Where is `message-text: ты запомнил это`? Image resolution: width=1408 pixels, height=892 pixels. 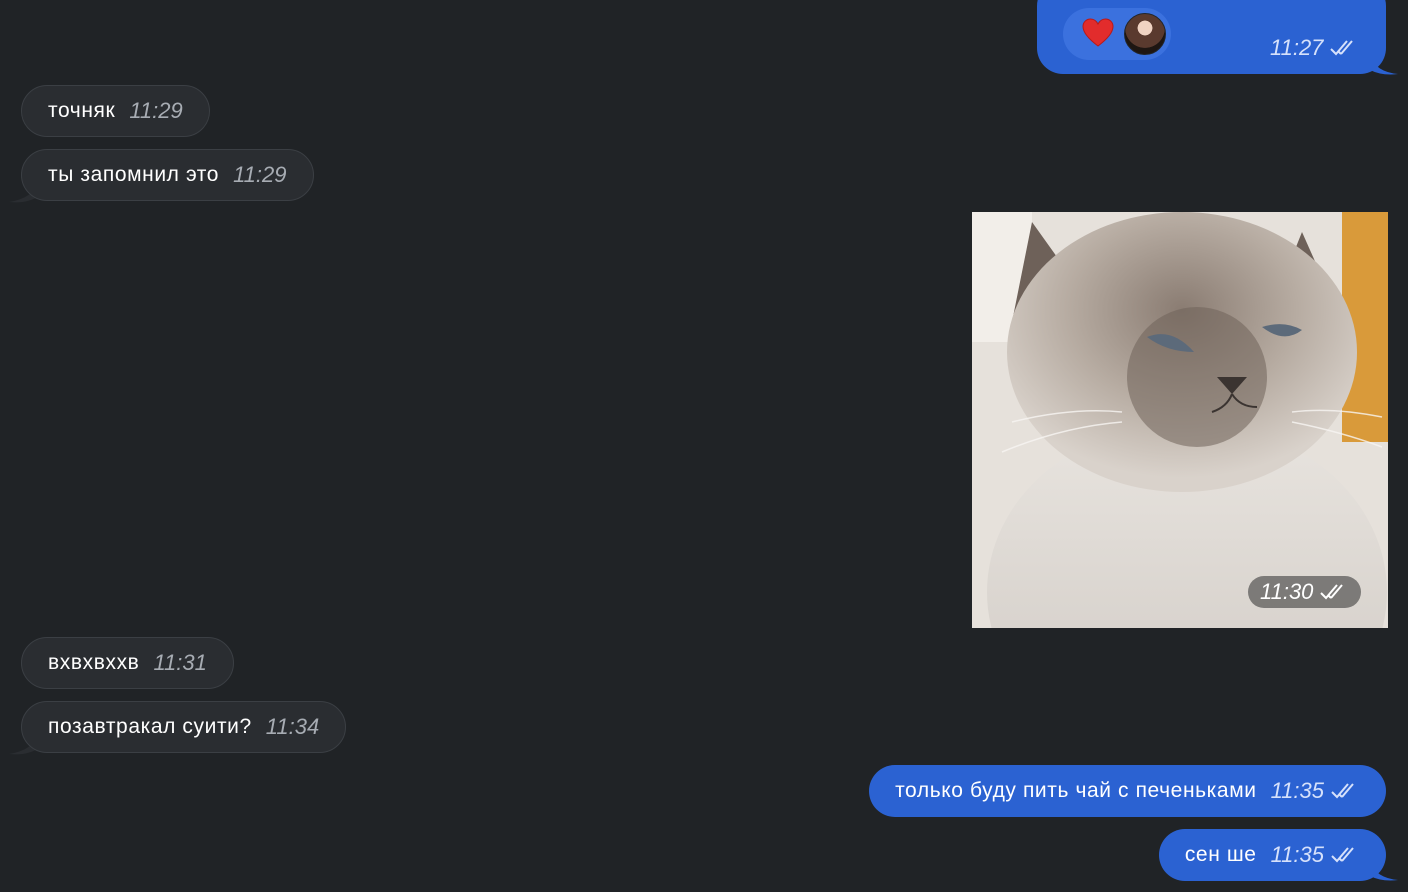 message-text: ты запомнил это is located at coordinates (134, 174).